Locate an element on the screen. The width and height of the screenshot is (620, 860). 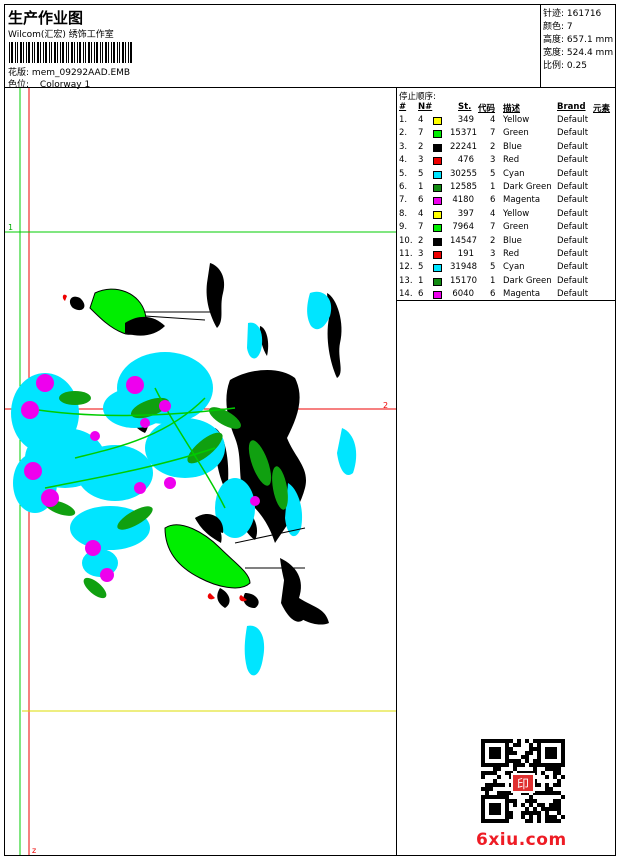
col-header-code: 代码 is located at coordinates (487, 109).